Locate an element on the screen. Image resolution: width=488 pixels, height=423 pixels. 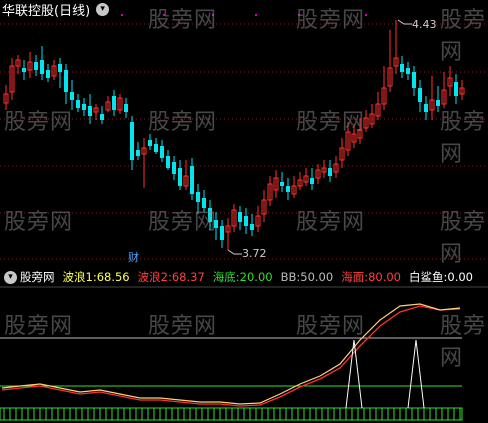
legend-bb: BB:50.00 is located at coordinates (307, 277).